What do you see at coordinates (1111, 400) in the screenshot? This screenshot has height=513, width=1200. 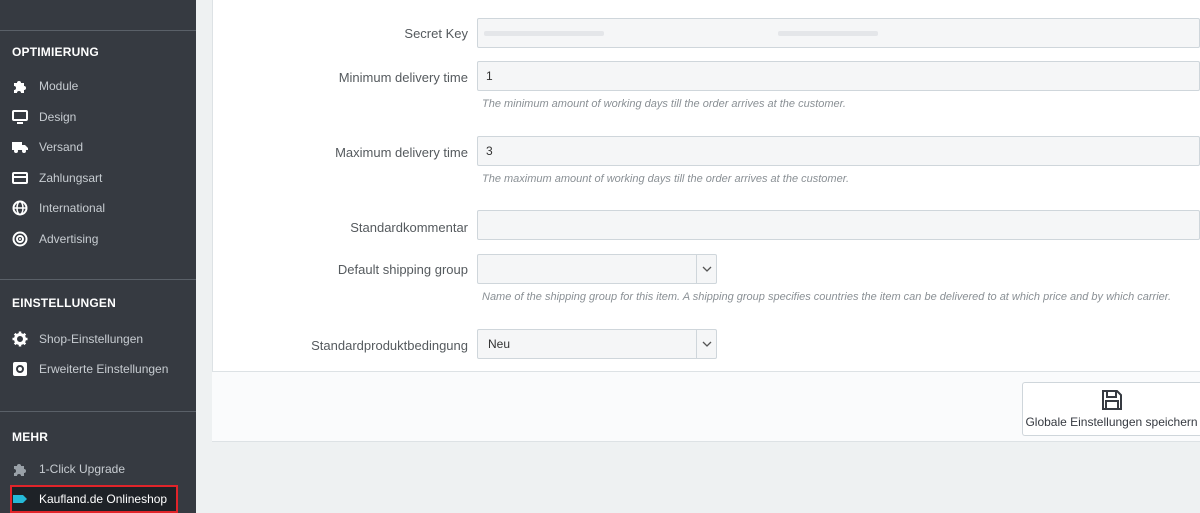 I see `save-icon` at bounding box center [1111, 400].